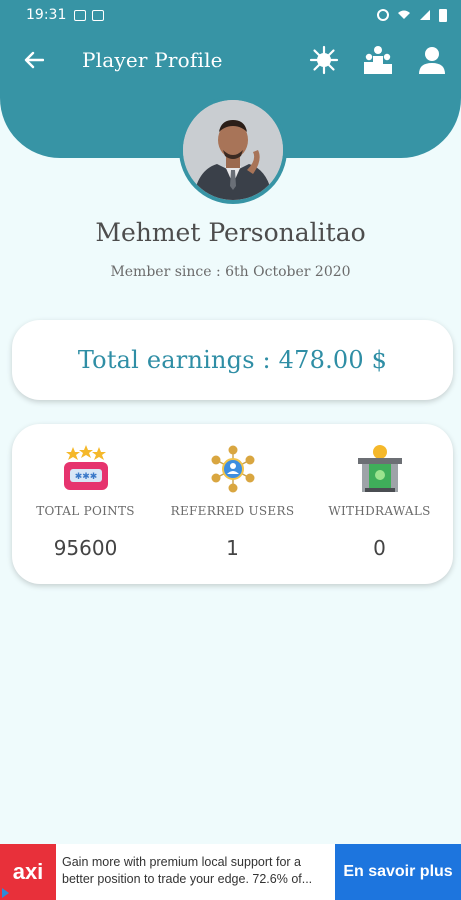  Describe the element at coordinates (85, 511) in the screenshot. I see `stat-label: TOTAL POINTS` at that location.